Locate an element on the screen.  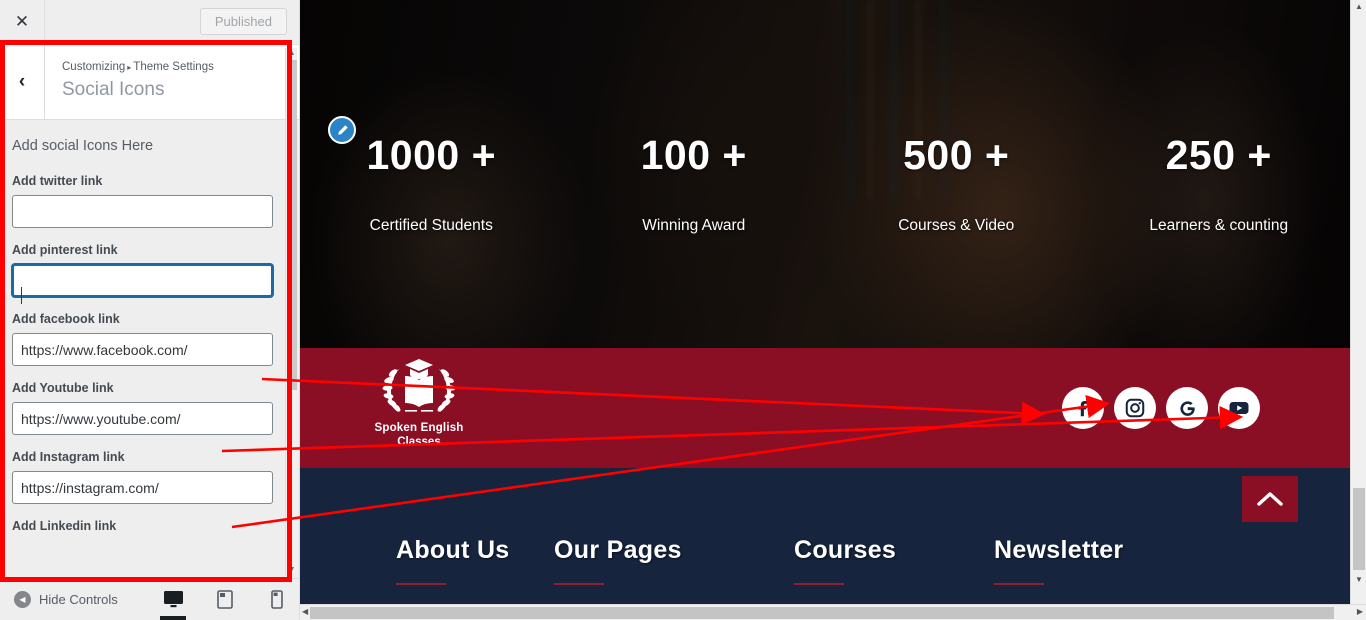
preview-vertical-scrollbar-thumb is located at coordinates (1359, 529).